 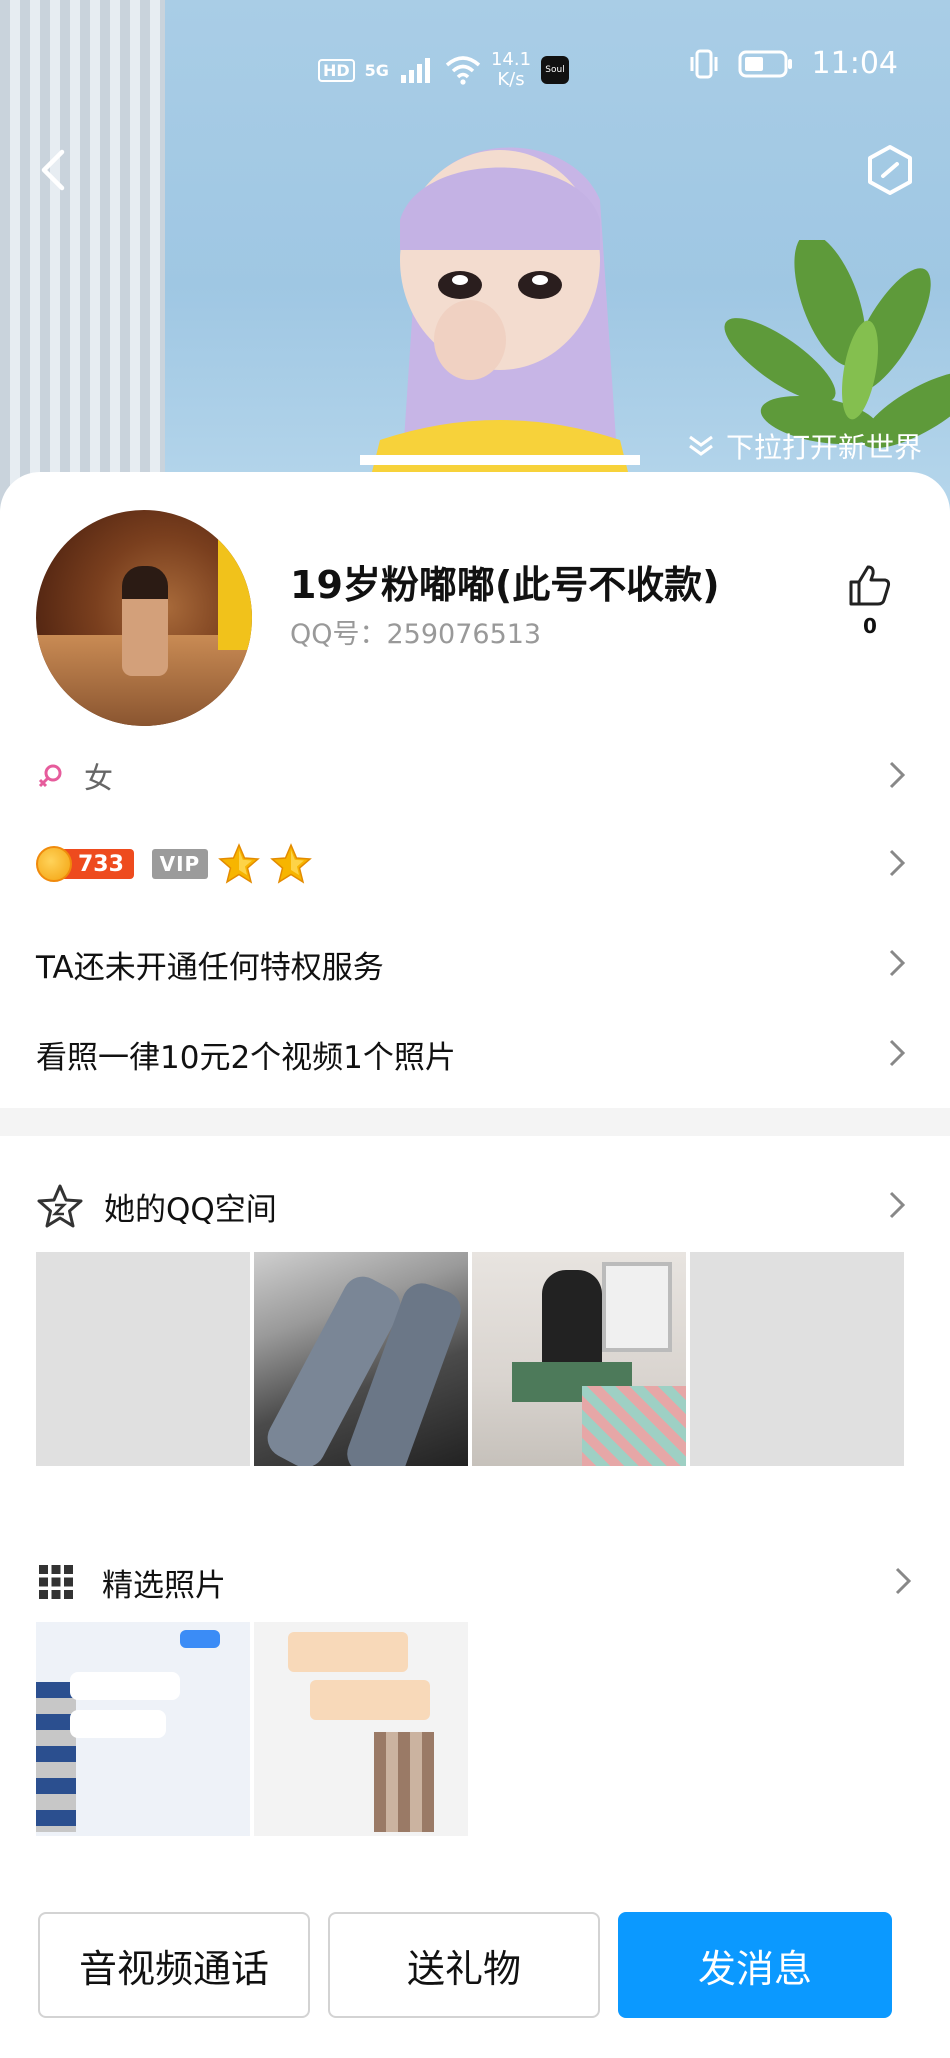 What do you see at coordinates (179, 864) in the screenshot?
I see `vip-badge: VIP` at bounding box center [179, 864].